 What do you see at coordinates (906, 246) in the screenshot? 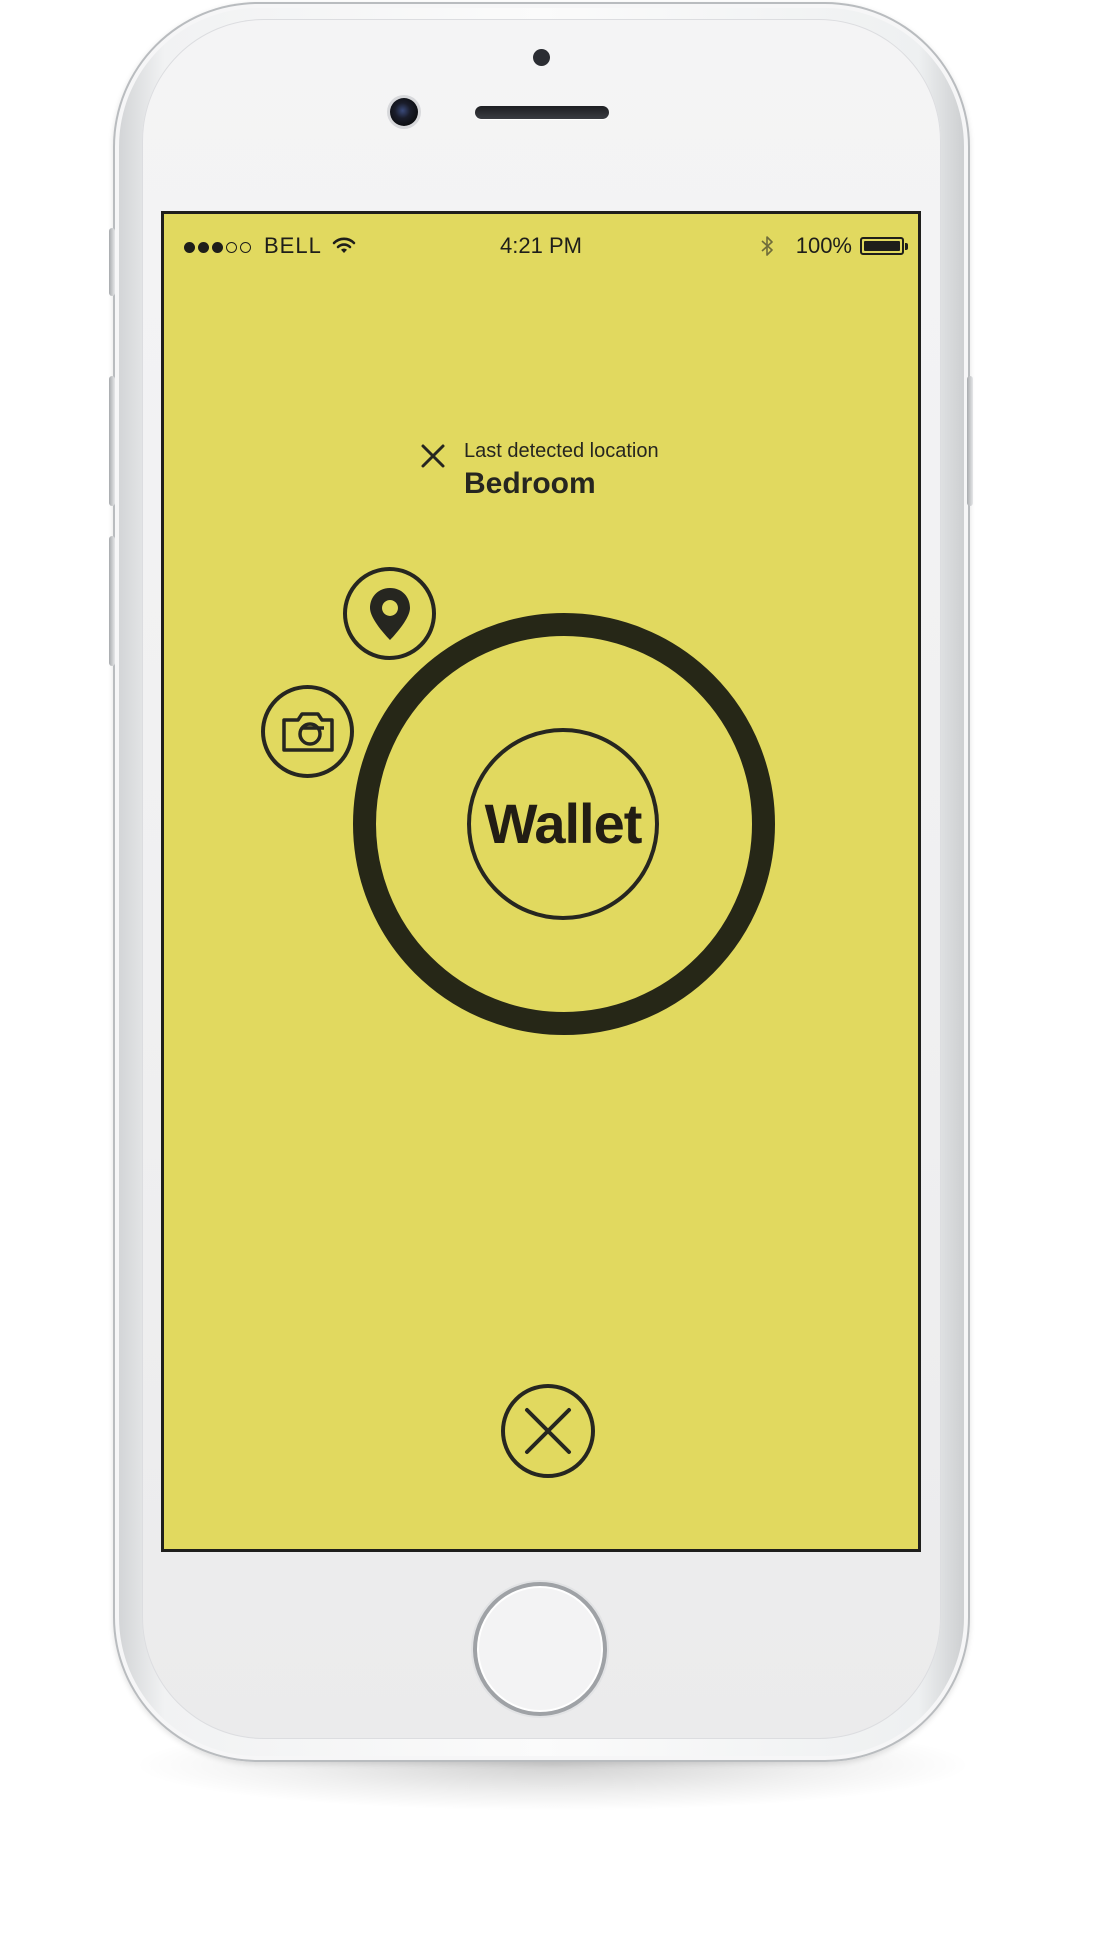
I see `battery-nub` at bounding box center [906, 246].